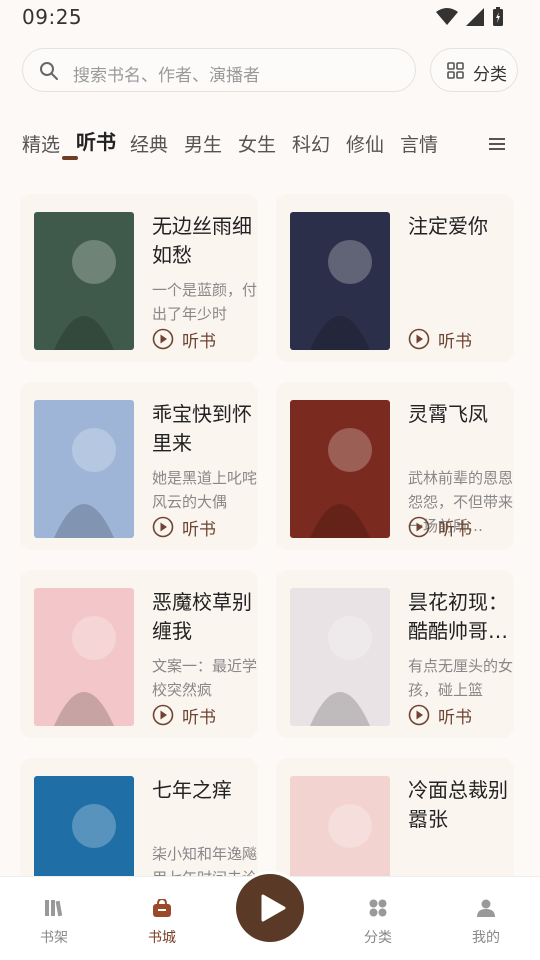 This screenshot has width=540, height=960. I want to click on active-tab-indicator, so click(70, 158).